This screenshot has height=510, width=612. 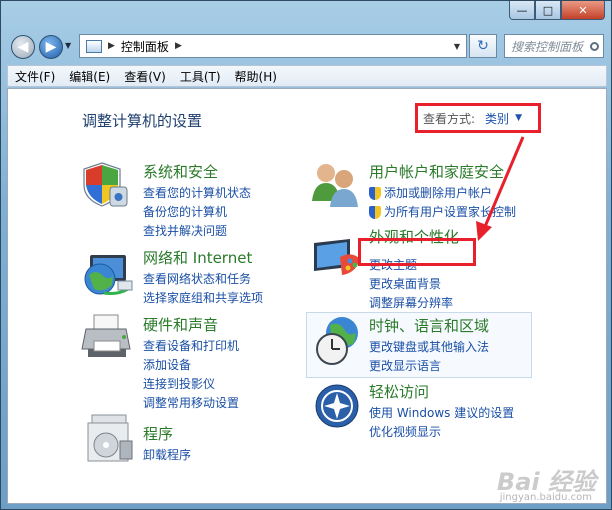 What do you see at coordinates (547, 46) in the screenshot?
I see `search-placeholder: 搜索控制面板` at bounding box center [547, 46].